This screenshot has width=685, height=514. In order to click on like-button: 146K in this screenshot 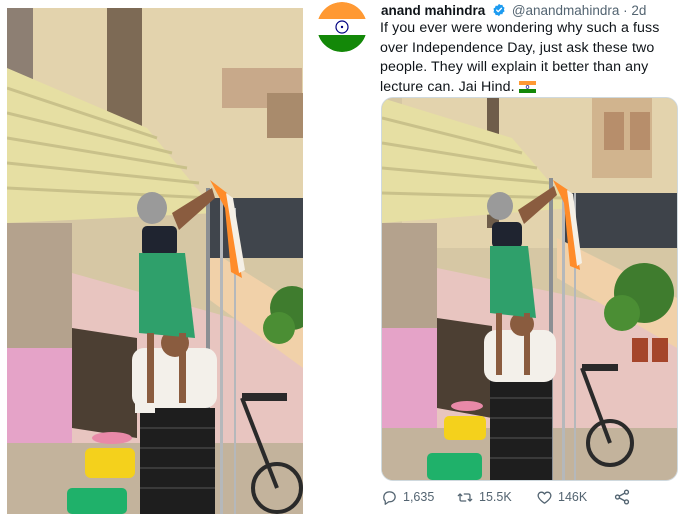, I will do `click(561, 497)`.